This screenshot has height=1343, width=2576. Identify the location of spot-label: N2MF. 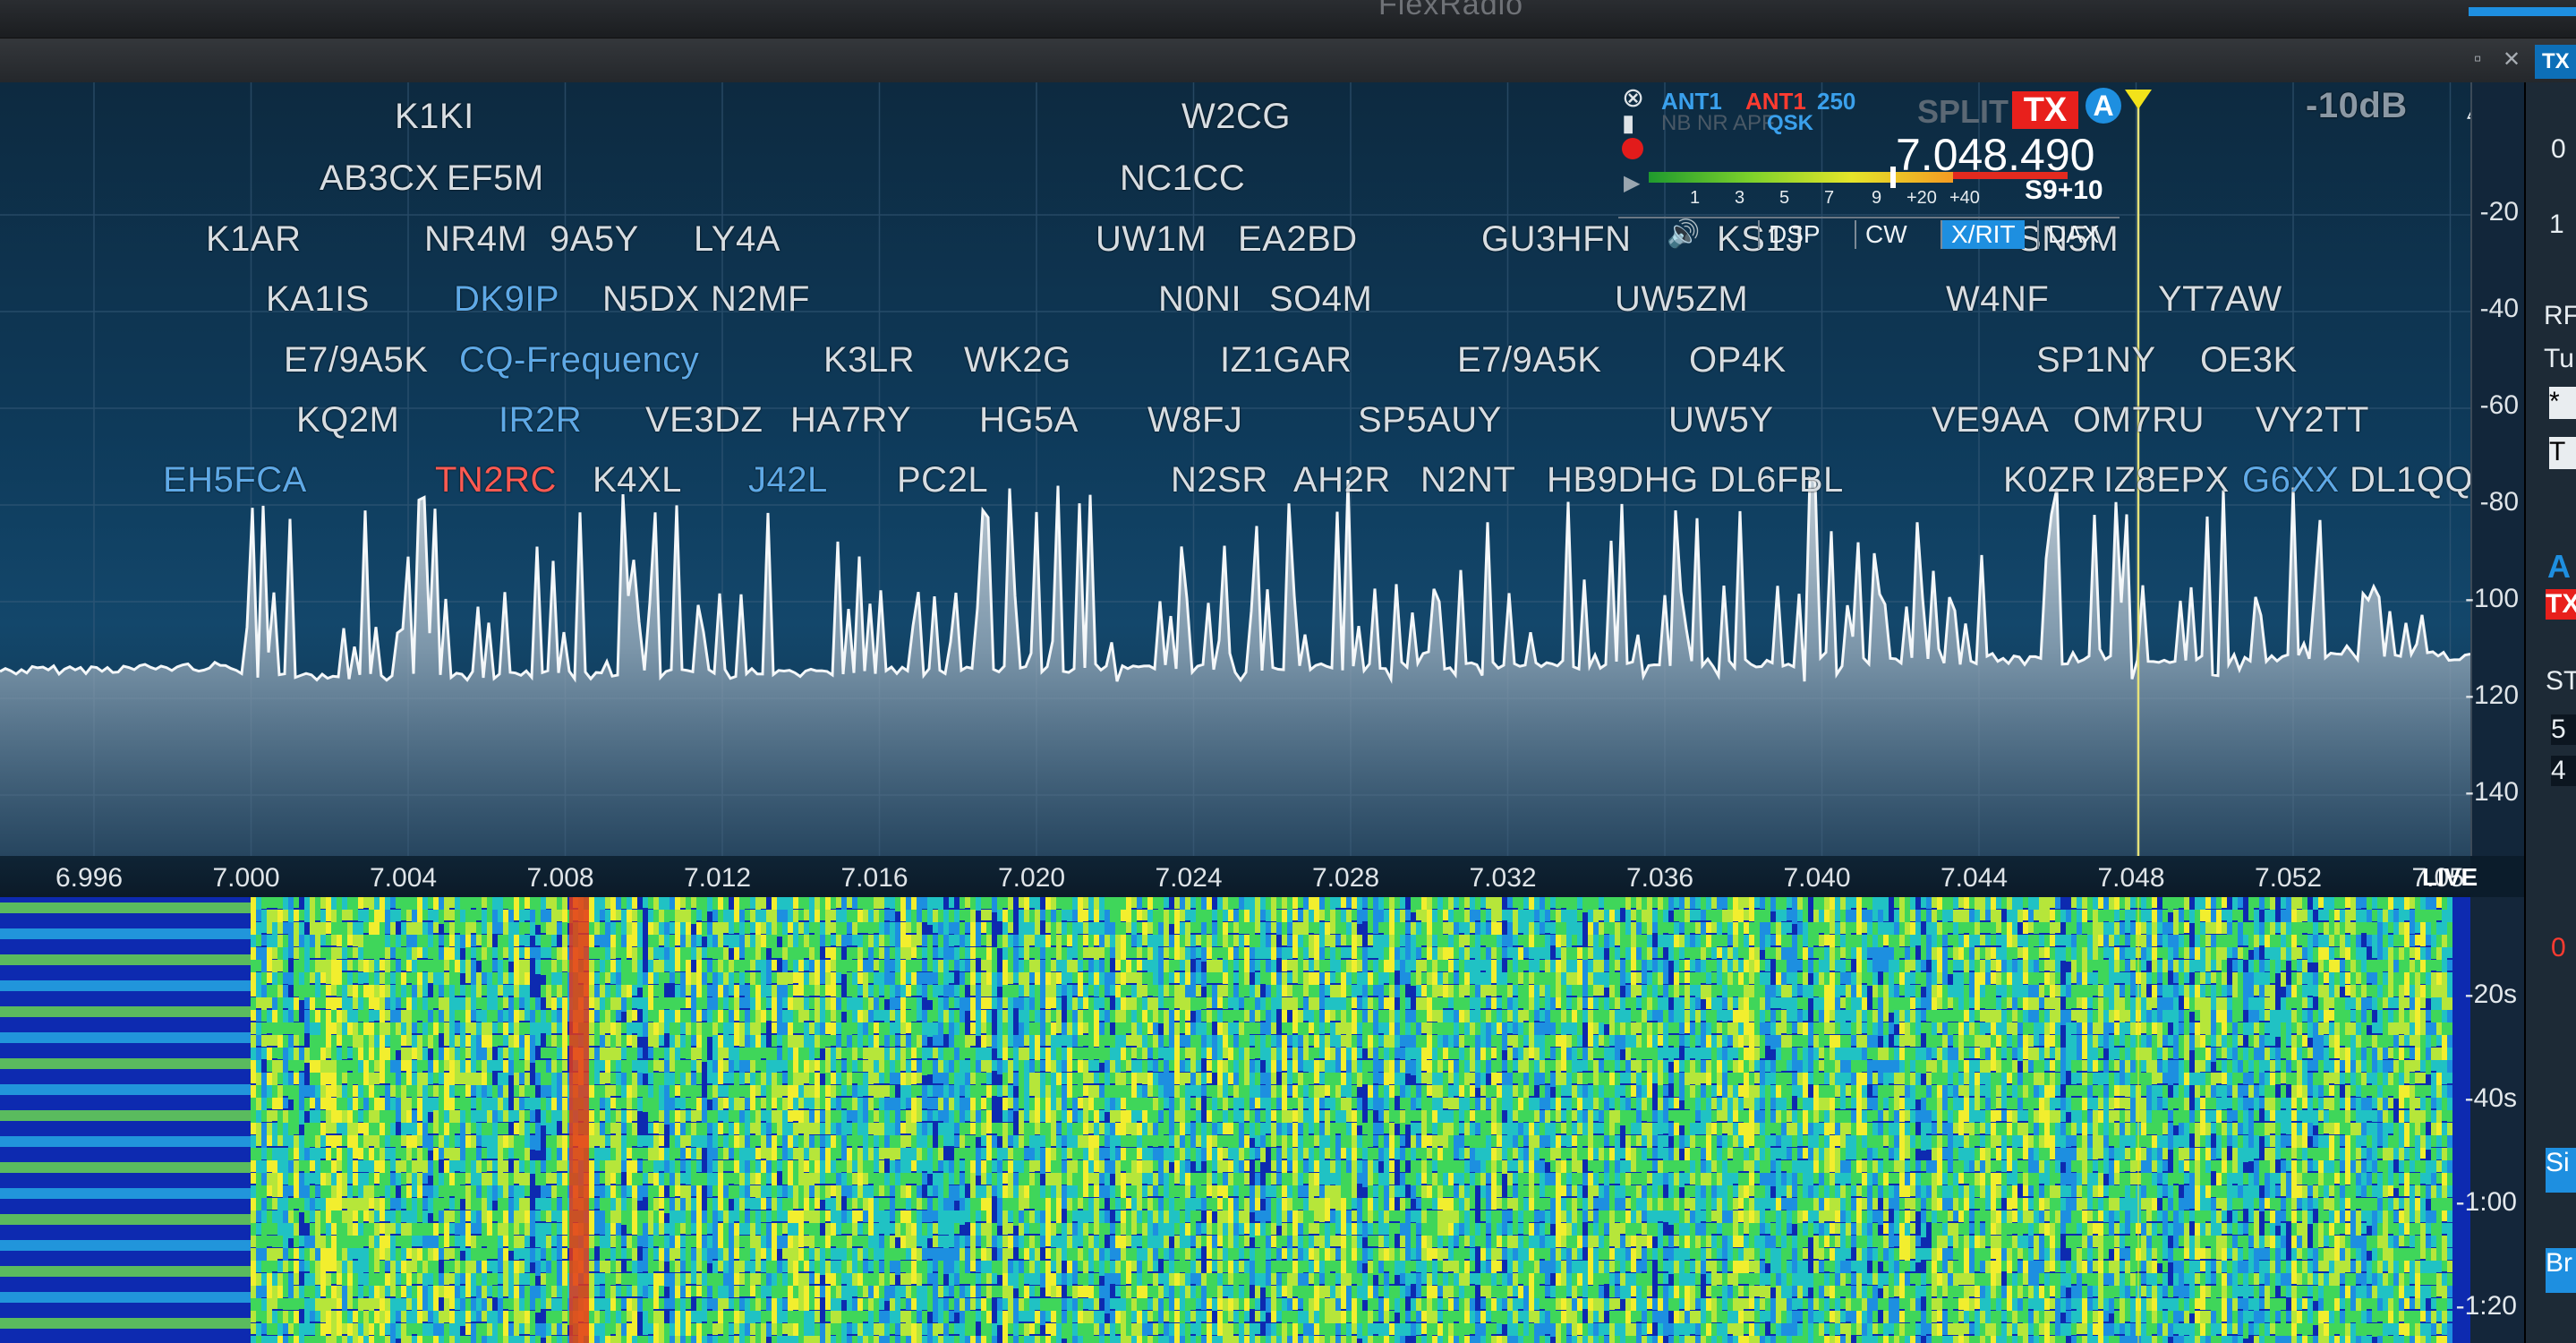
(760, 299).